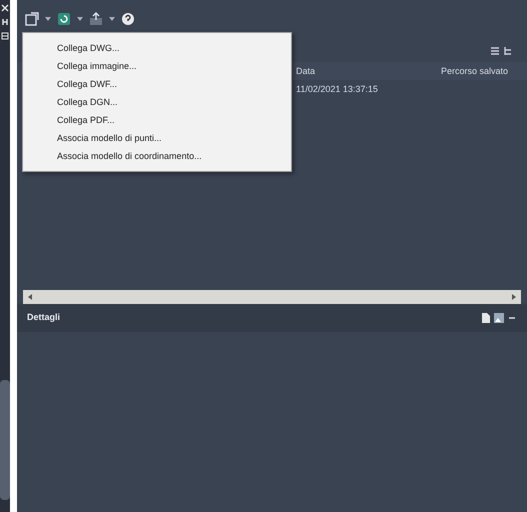  Describe the element at coordinates (32, 19) in the screenshot. I see `attach-icon` at that location.